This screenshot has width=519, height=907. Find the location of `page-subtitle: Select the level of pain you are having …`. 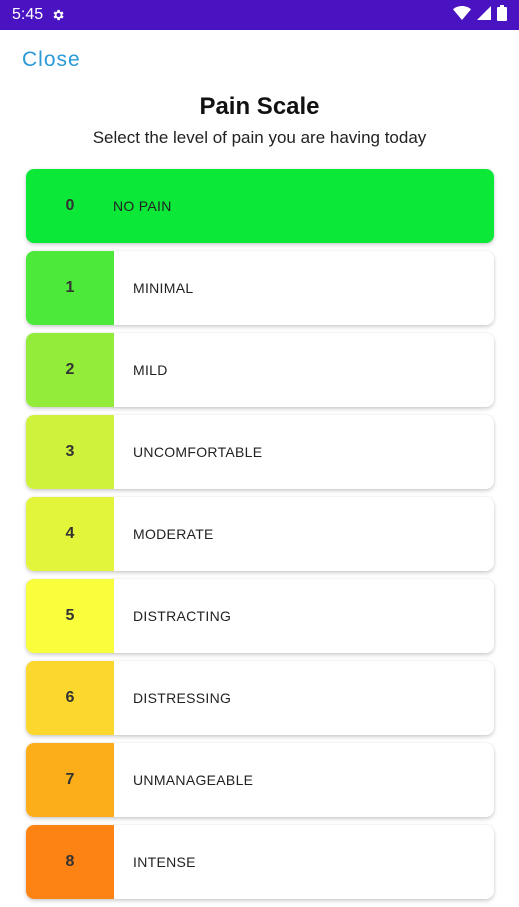

page-subtitle: Select the level of pain you are having … is located at coordinates (259, 137).